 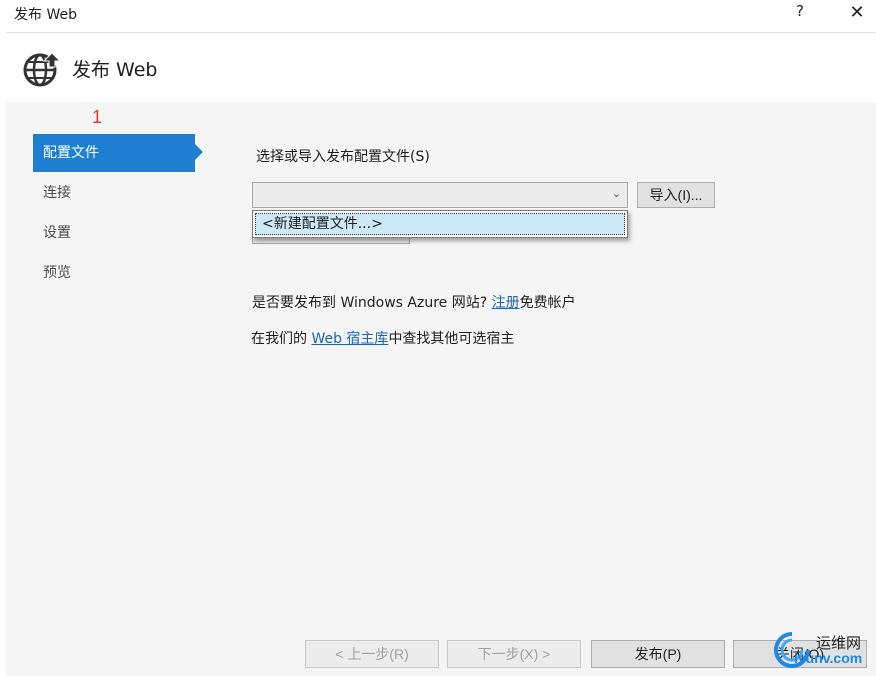 What do you see at coordinates (349, 339) in the screenshot?
I see `web-hosting-gallery-link: Web 宿主库` at bounding box center [349, 339].